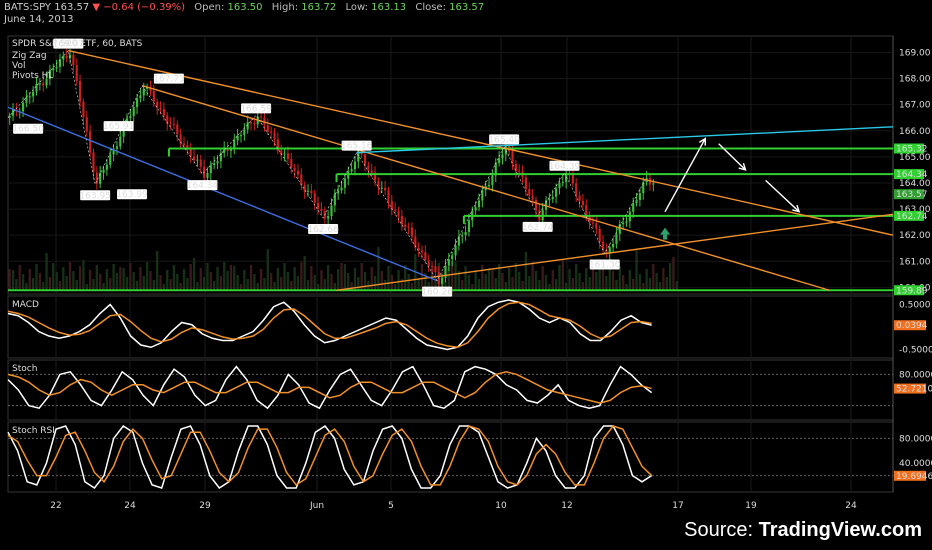 The image size is (932, 550). What do you see at coordinates (18, 66) in the screenshot?
I see `indicator-legend-item: Vol` at bounding box center [18, 66].